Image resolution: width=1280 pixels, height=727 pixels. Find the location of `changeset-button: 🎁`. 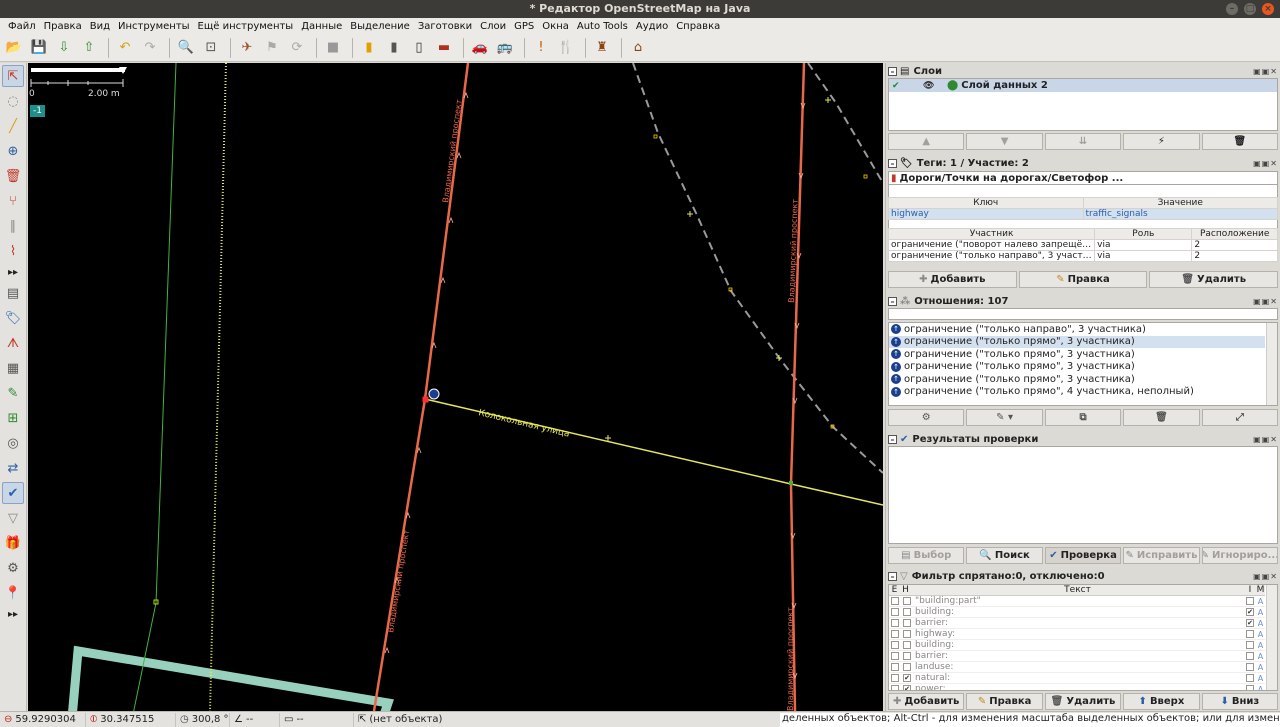

changeset-button: 🎁 is located at coordinates (13, 543).